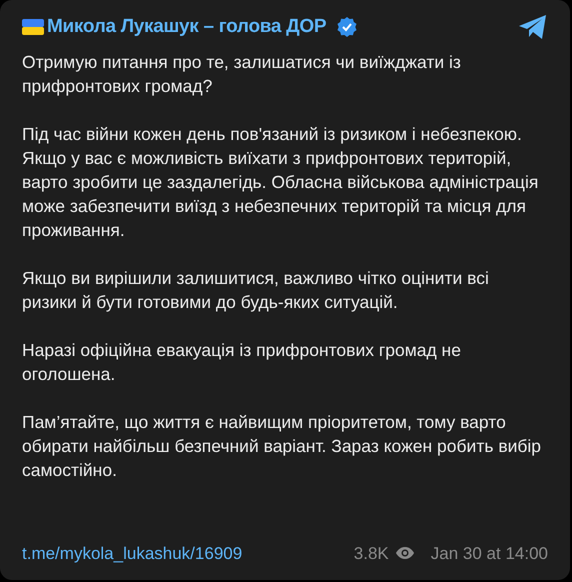  What do you see at coordinates (186, 27) in the screenshot?
I see `channel-name: Микола Лукашук – голова ДОР` at bounding box center [186, 27].